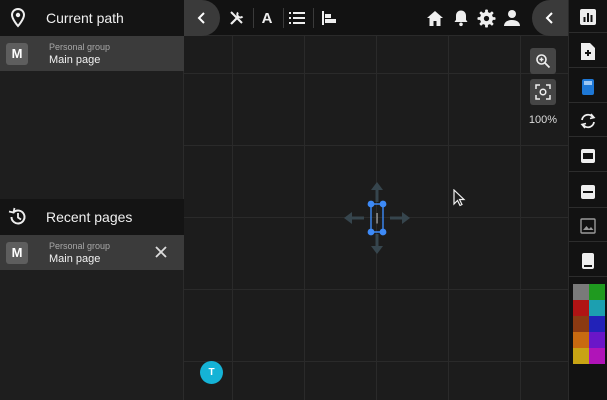 This screenshot has height=400, width=607. I want to click on top-toolbar: A, so click(376, 18).